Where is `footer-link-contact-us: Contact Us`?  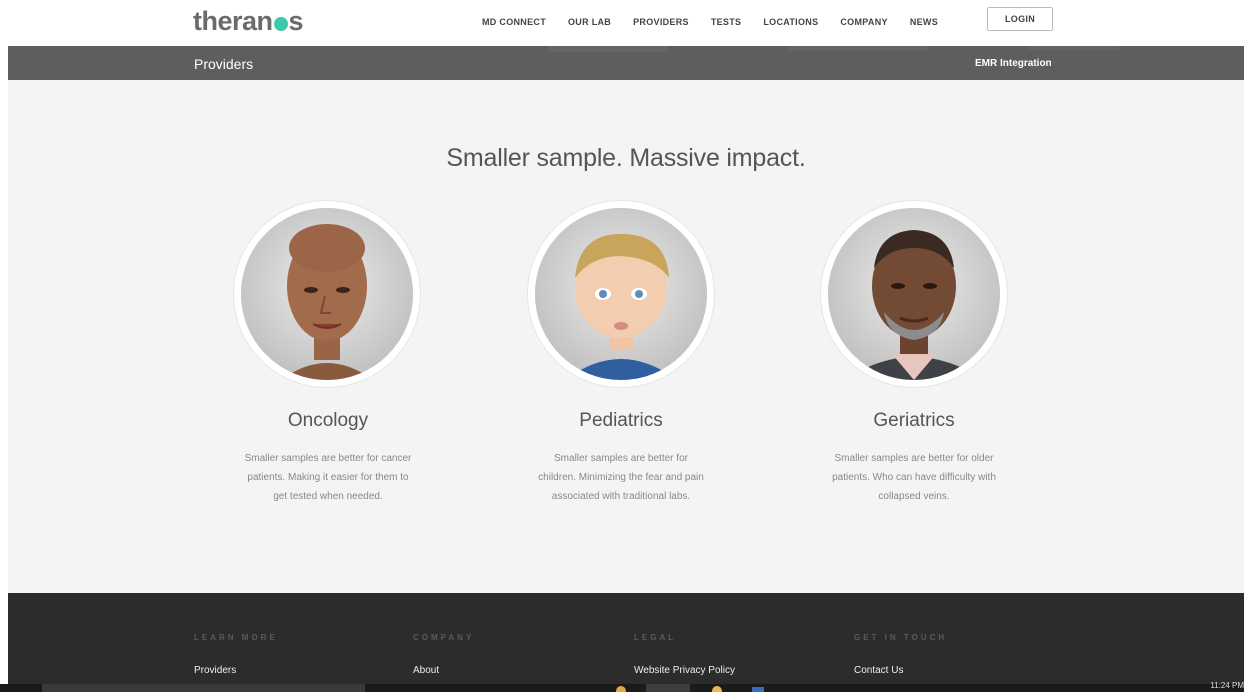
footer-link-contact-us: Contact Us is located at coordinates (900, 670).